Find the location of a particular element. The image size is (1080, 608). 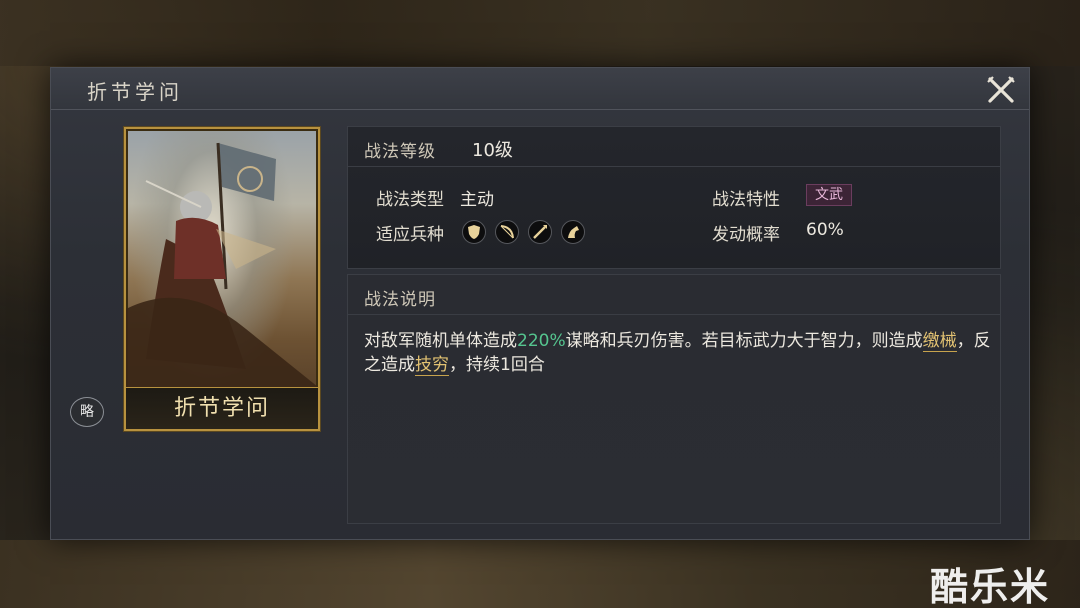

shield-glyph is located at coordinates (474, 232).